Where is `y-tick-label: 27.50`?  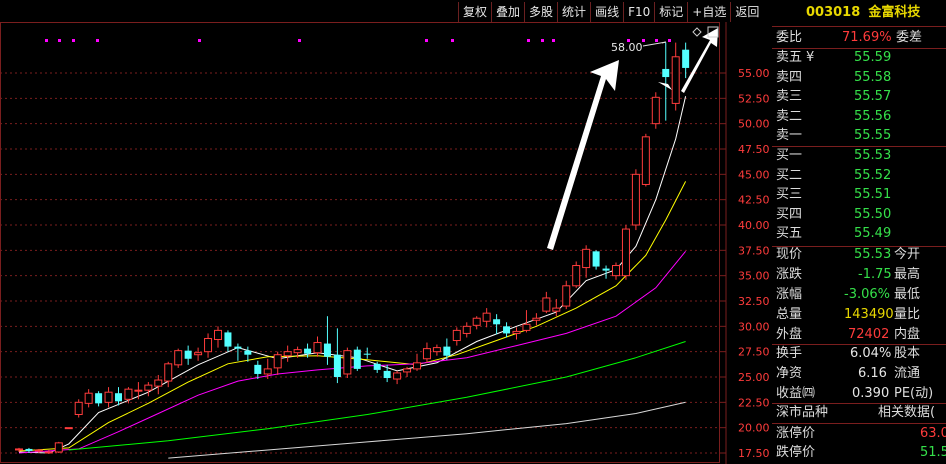 y-tick-label: 27.50 is located at coordinates (754, 352).